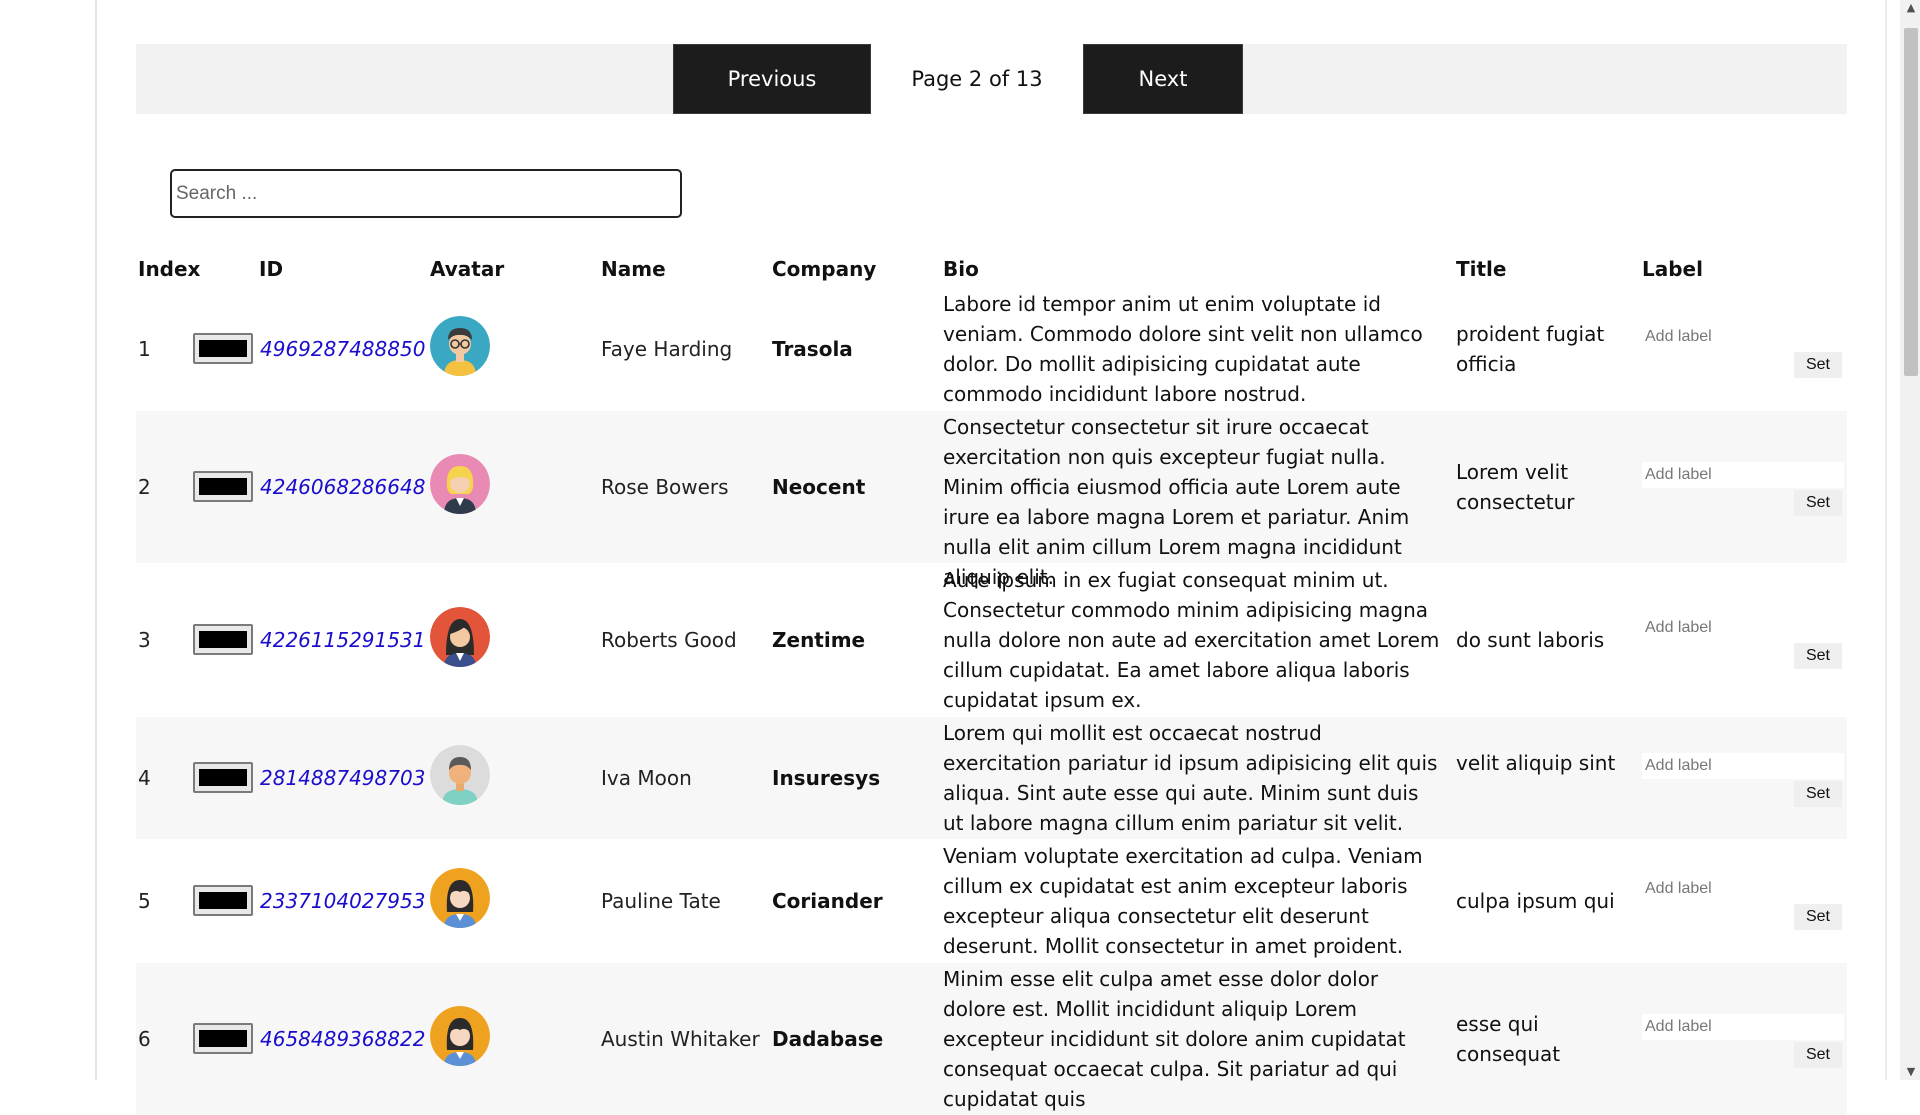  Describe the element at coordinates (342, 1039) in the screenshot. I see `row-id-link: 4658489368822` at that location.